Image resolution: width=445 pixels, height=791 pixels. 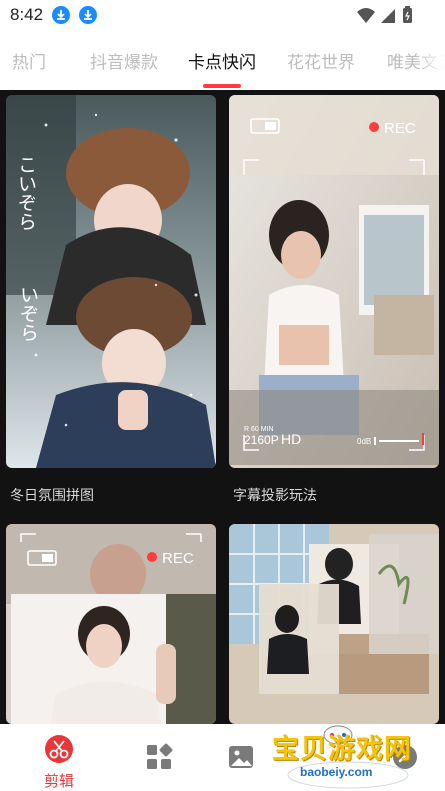 I want to click on nav-item-templates, so click(x=159, y=759).